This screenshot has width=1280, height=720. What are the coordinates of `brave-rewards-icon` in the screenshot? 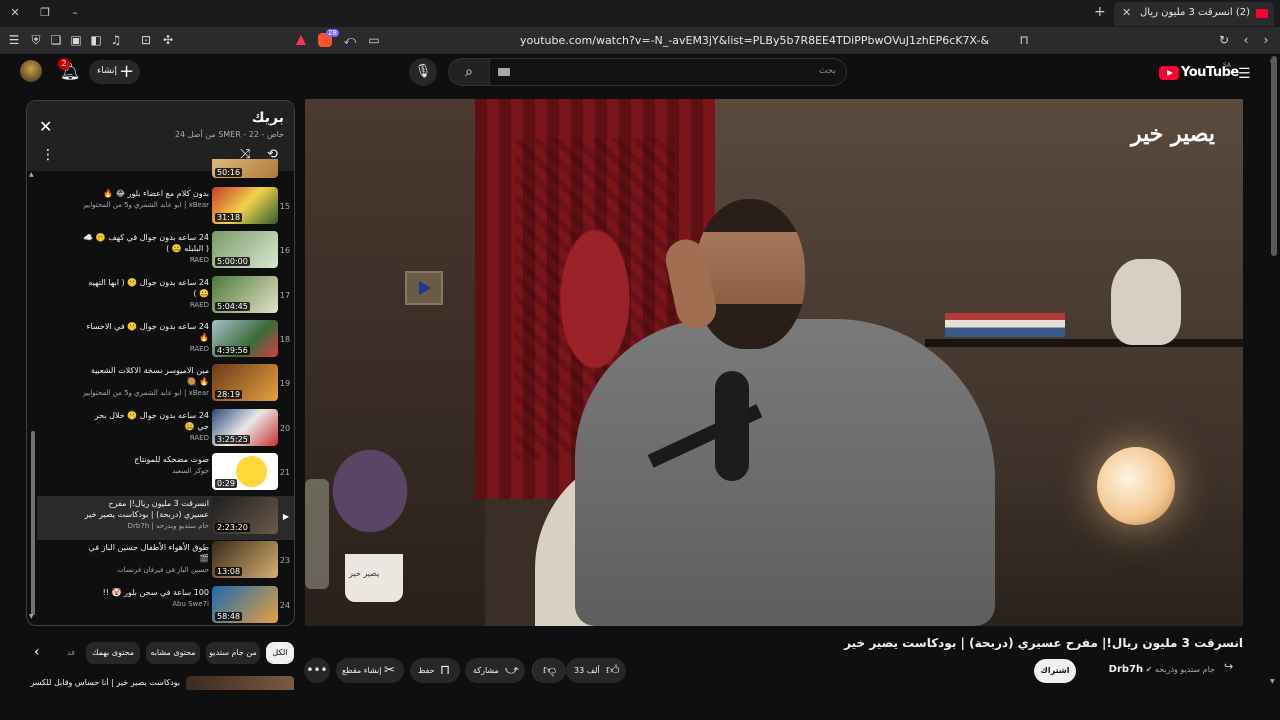 It's located at (301, 40).